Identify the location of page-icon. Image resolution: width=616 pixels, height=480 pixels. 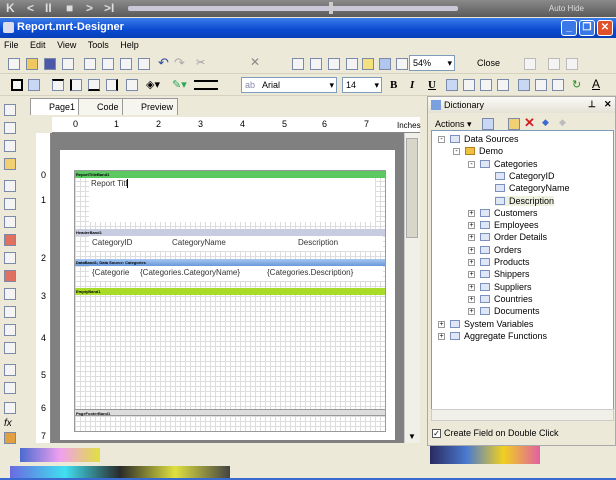
(90, 64).